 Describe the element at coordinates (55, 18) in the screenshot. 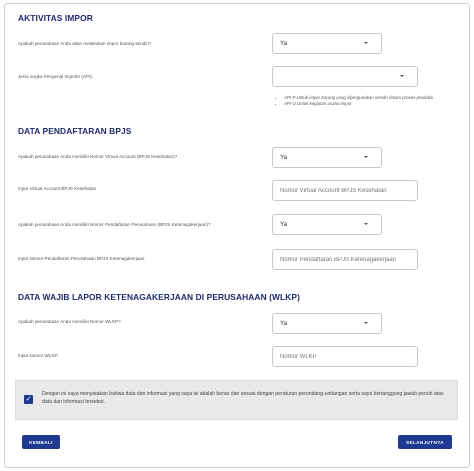

I see `section-title-impor: AKTIVITAS IMPOR` at that location.